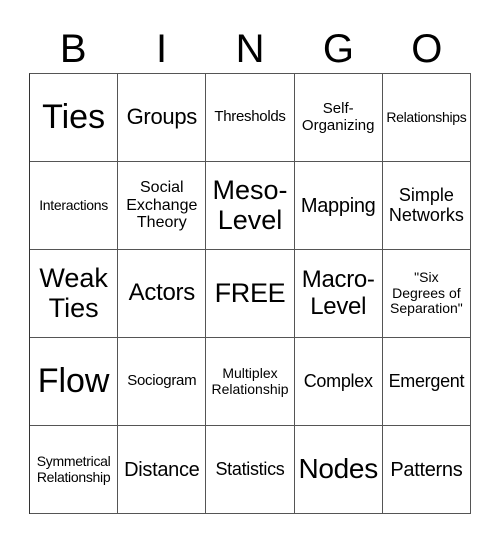  Describe the element at coordinates (74, 382) in the screenshot. I see `bingo-cell: Flow` at that location.